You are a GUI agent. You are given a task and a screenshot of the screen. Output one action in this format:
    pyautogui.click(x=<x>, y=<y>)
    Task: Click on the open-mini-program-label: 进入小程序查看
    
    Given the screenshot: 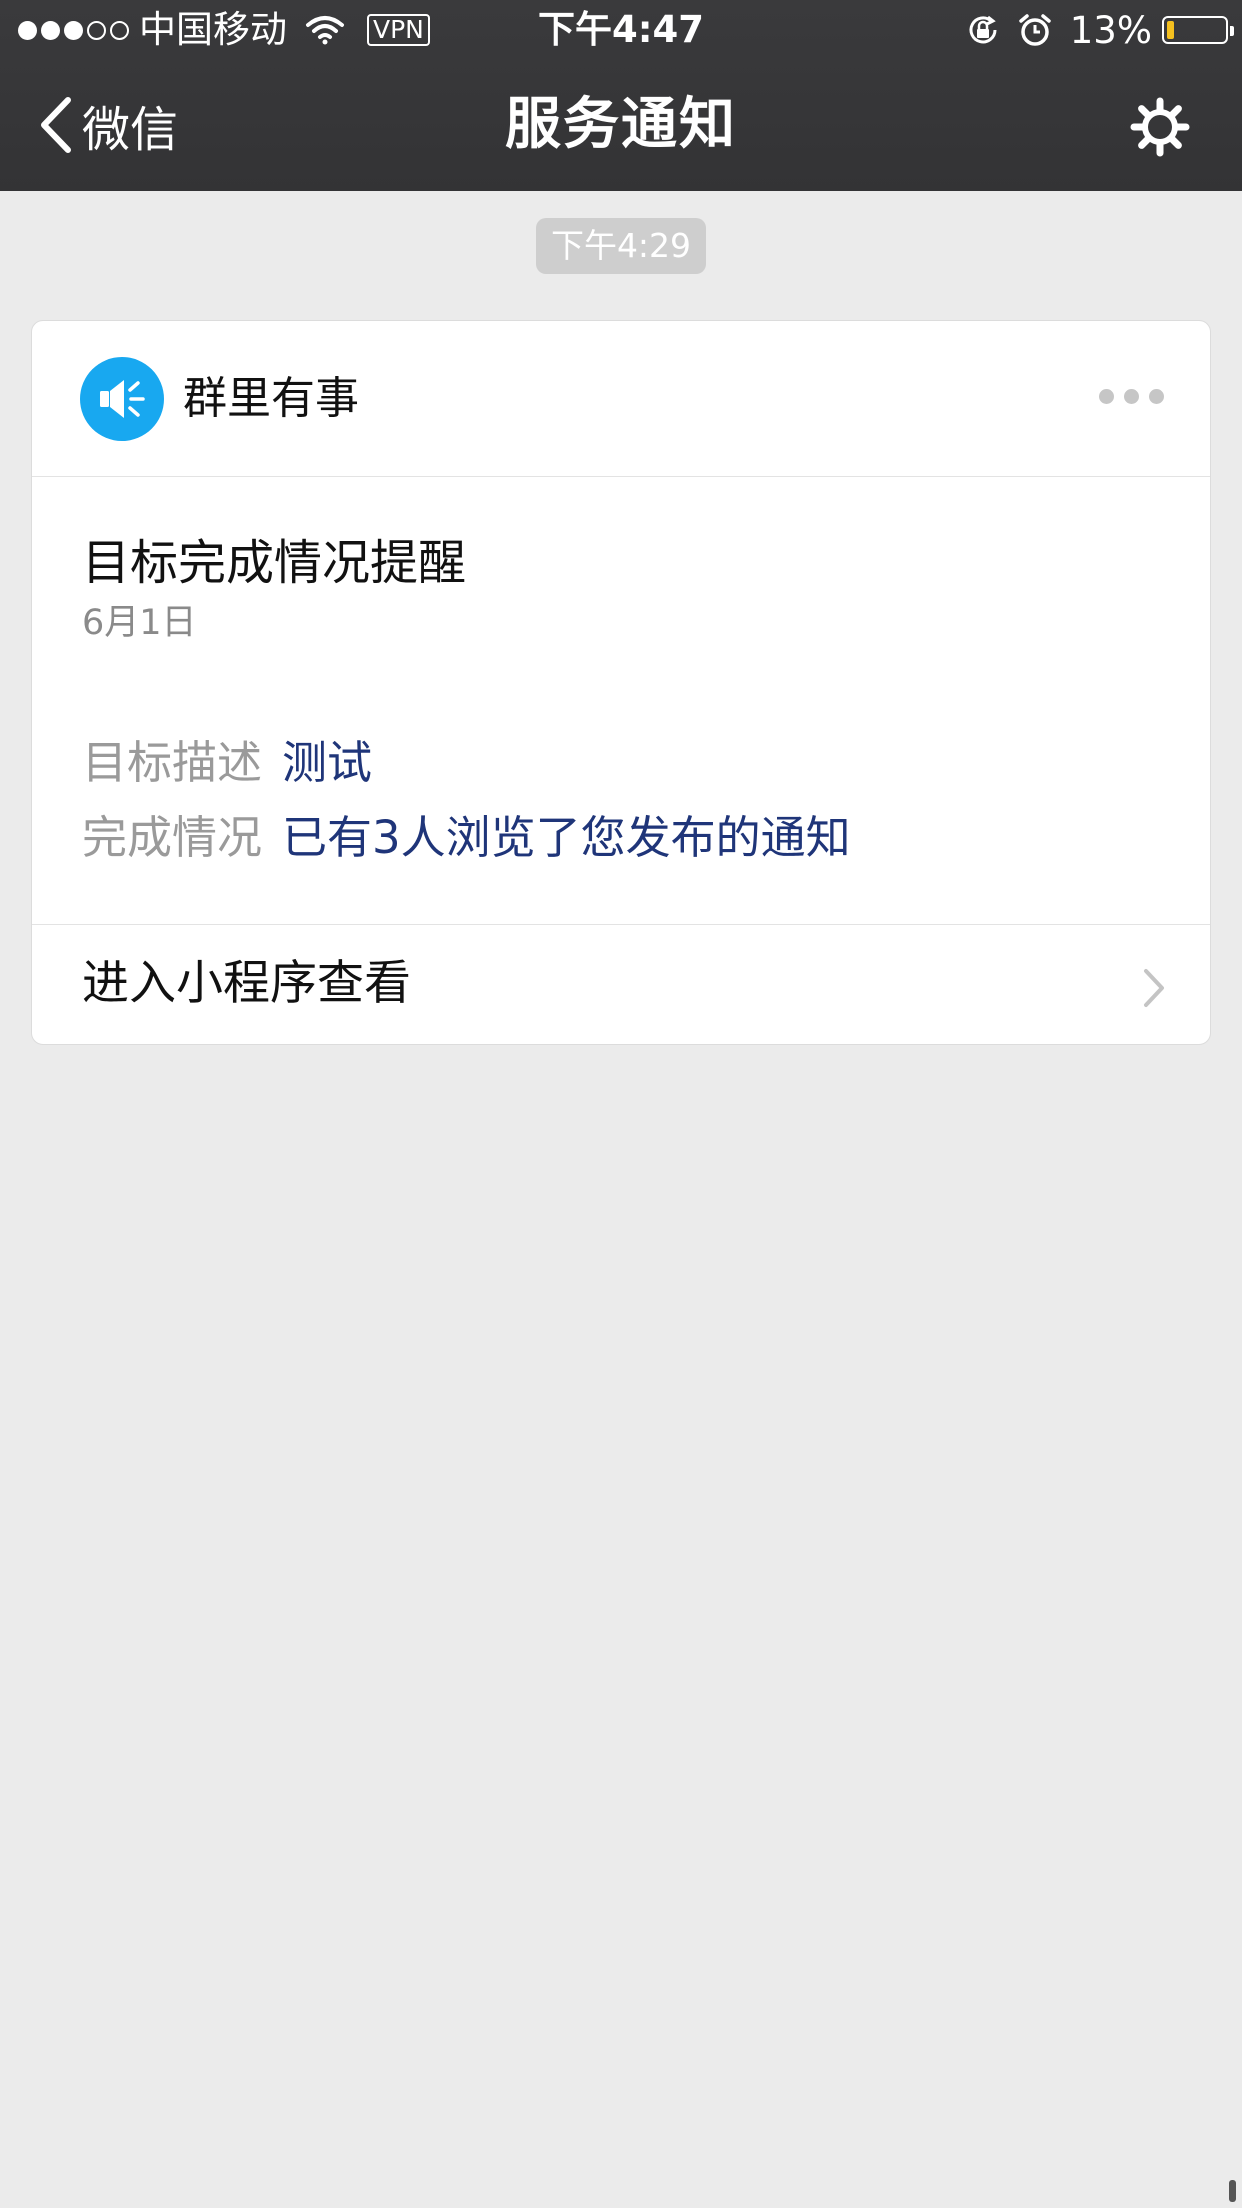 What is the action you would take?
    pyautogui.click(x=246, y=983)
    